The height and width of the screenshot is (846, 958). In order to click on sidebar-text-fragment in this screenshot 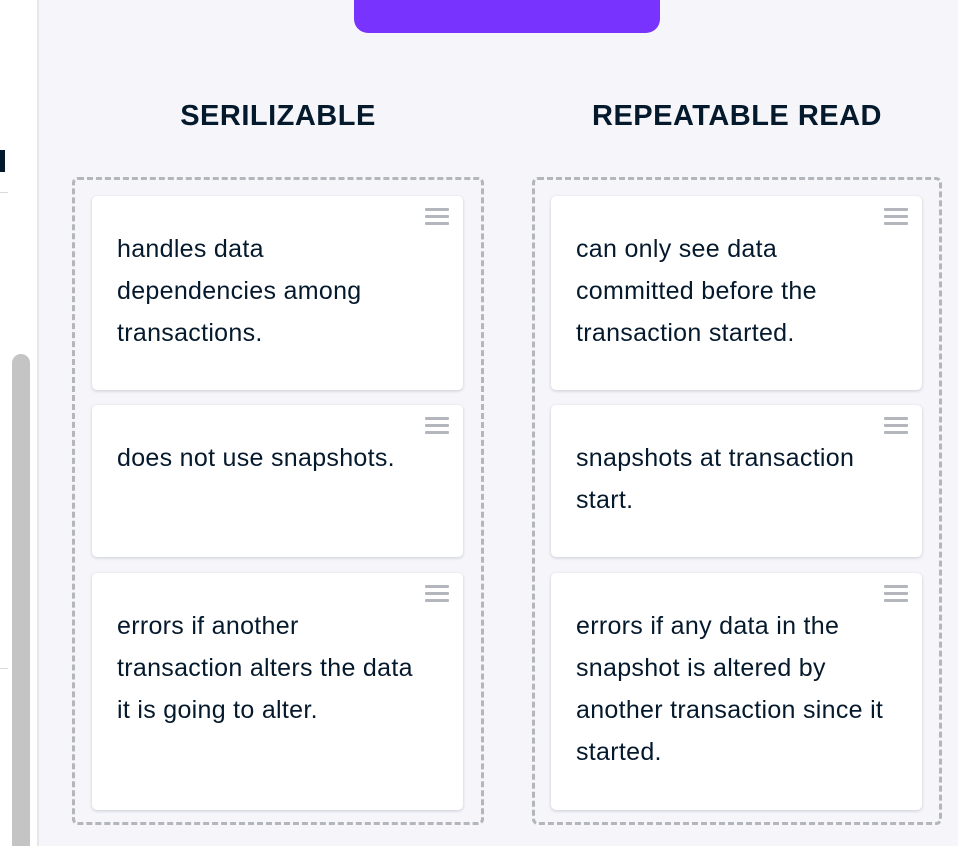, I will do `click(2, 161)`.